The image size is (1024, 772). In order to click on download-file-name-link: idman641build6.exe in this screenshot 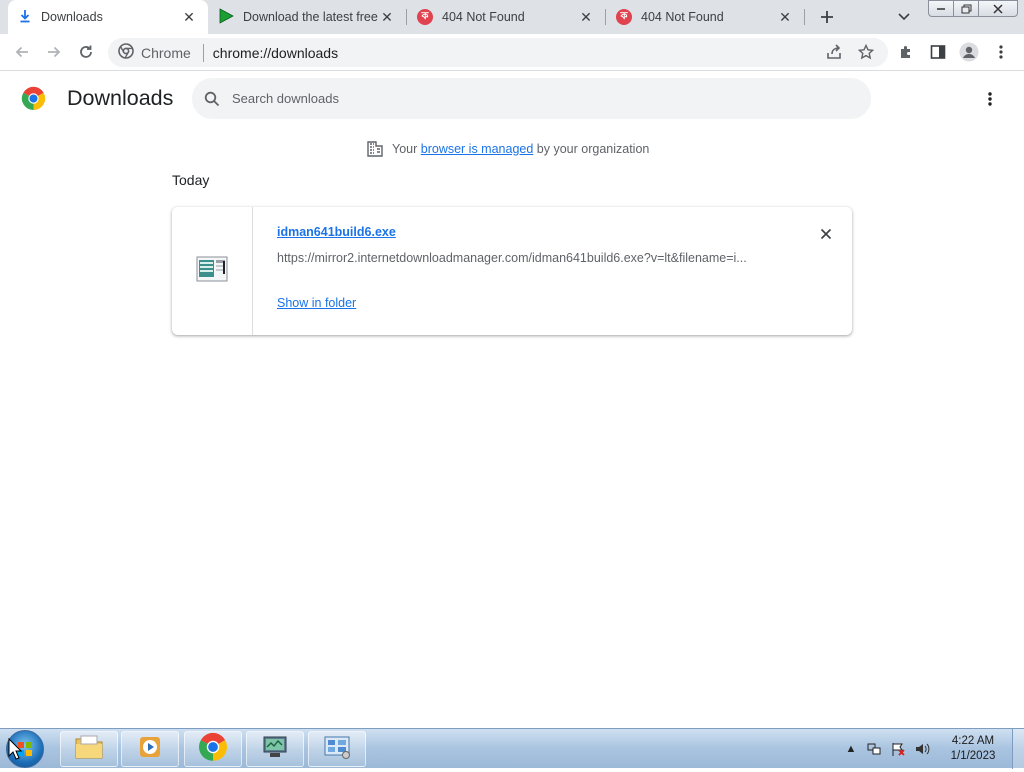, I will do `click(336, 232)`.